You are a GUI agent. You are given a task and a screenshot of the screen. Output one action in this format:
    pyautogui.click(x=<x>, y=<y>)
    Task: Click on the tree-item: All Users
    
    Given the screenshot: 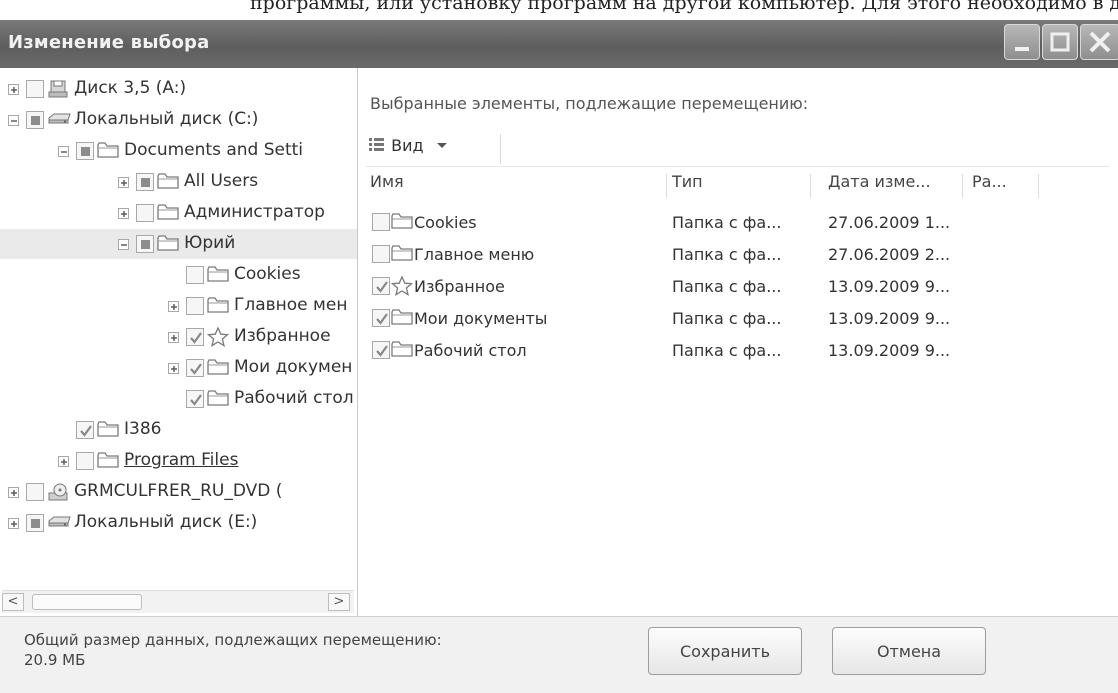 What is the action you would take?
    pyautogui.click(x=178, y=182)
    